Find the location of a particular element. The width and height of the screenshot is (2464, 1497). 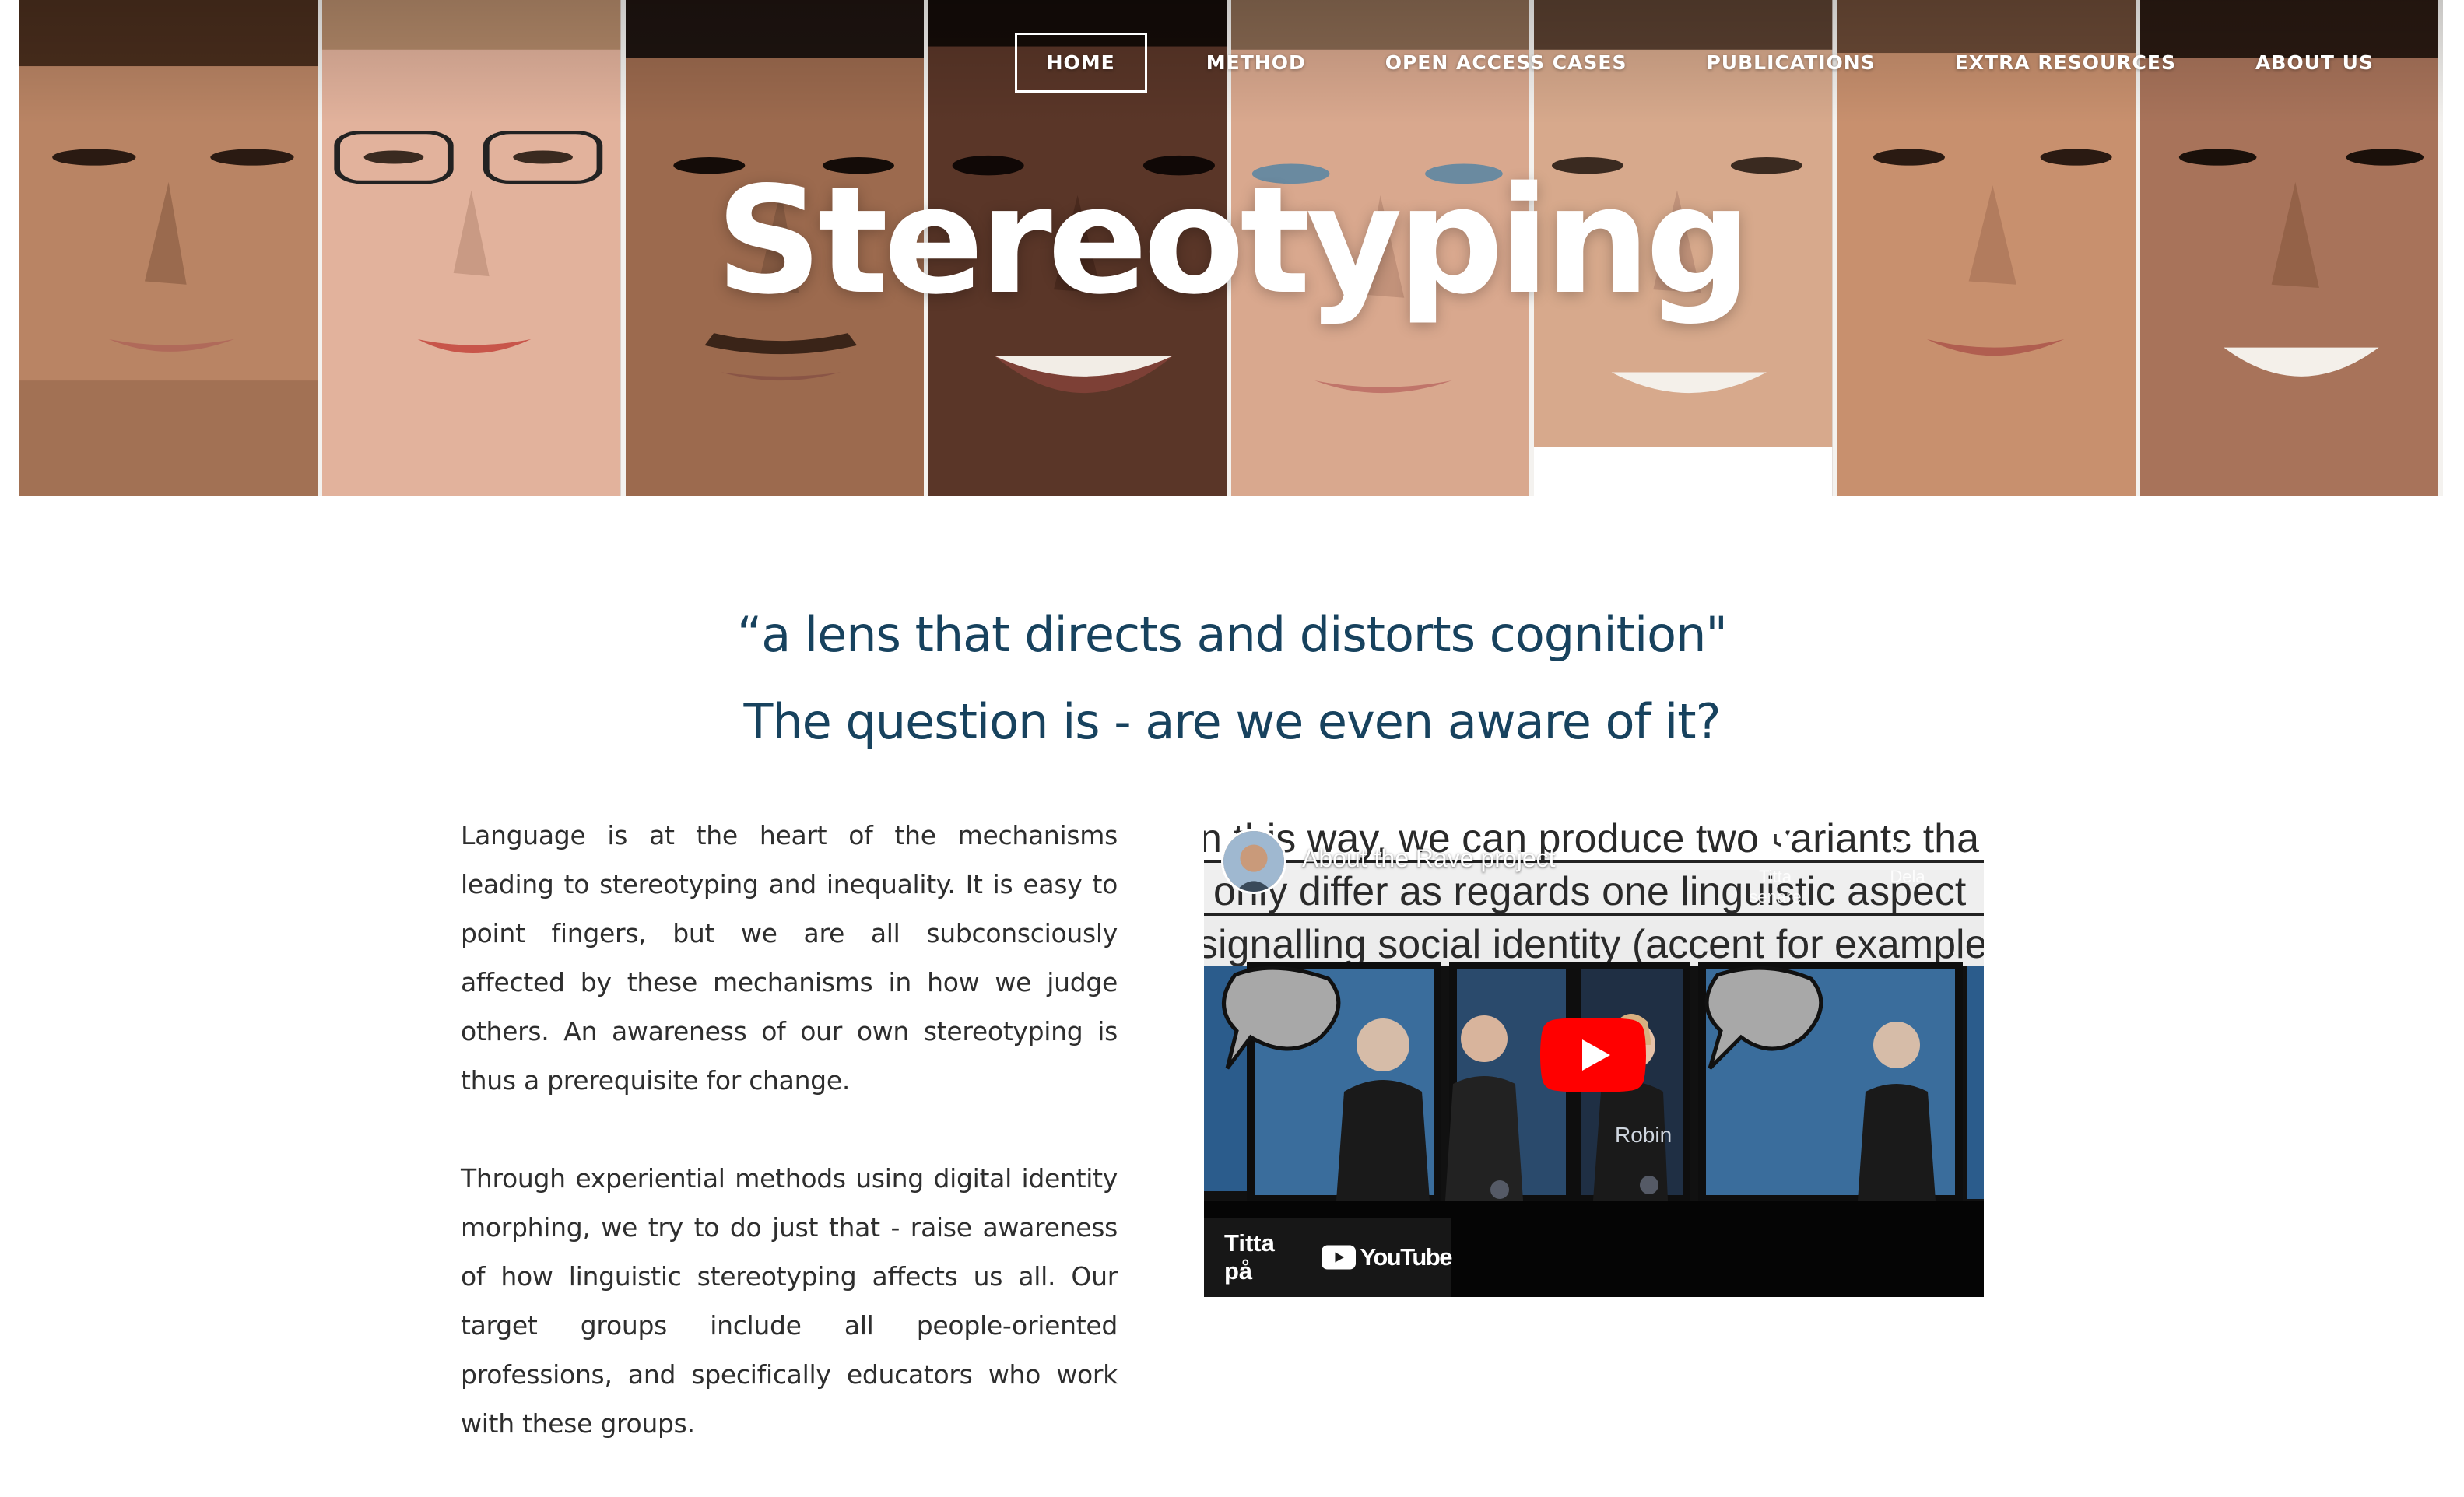

watch-on-label: Titta på is located at coordinates (1249, 1257).